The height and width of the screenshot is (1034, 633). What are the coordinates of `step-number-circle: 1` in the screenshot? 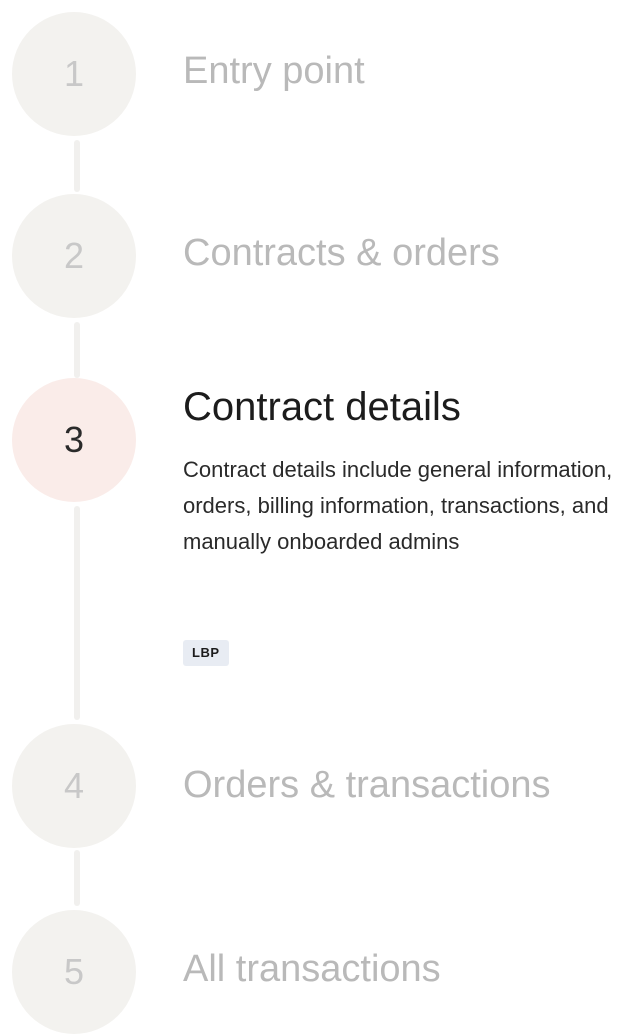 It's located at (74, 74).